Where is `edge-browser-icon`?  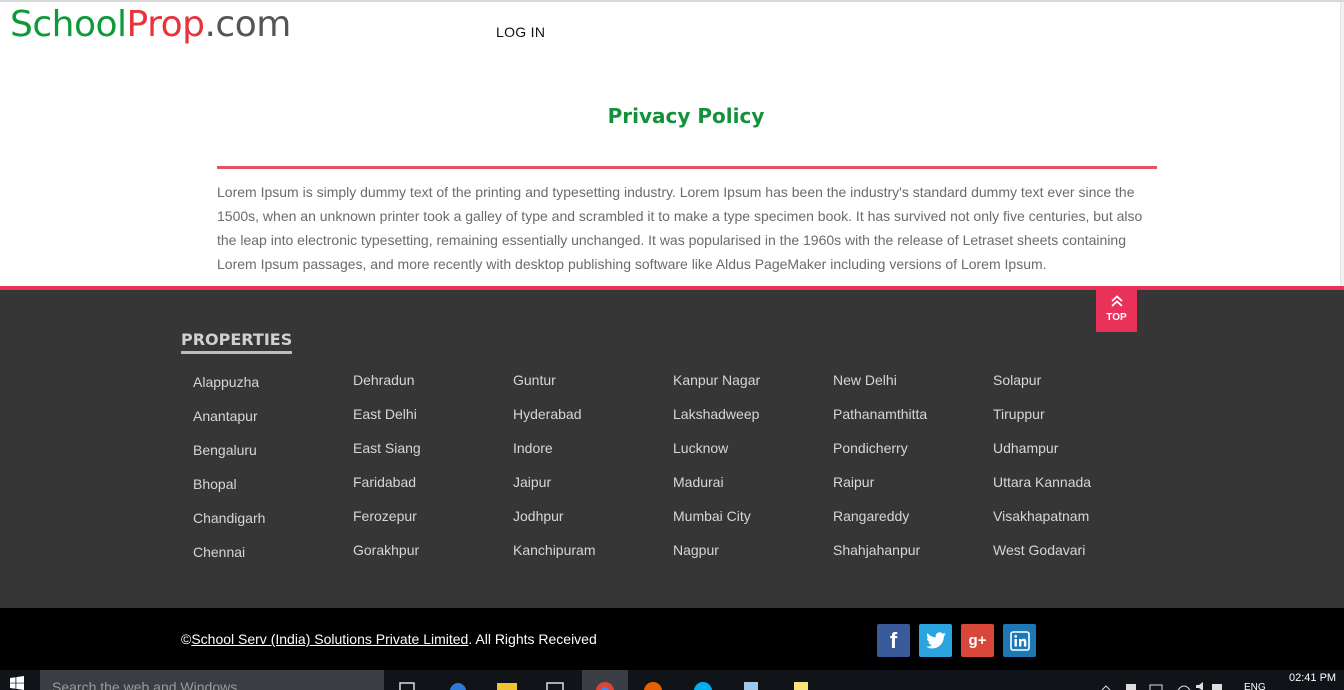 edge-browser-icon is located at coordinates (458, 684).